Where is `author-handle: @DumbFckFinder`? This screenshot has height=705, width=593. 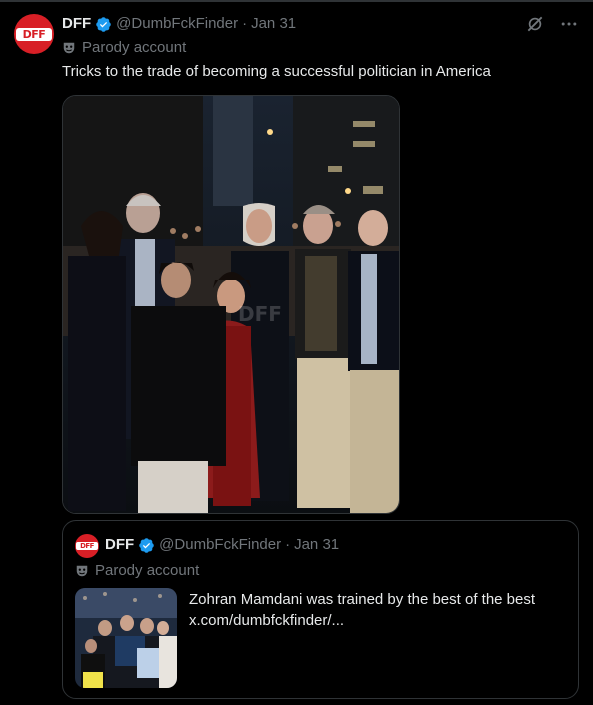
author-handle: @DumbFckFinder is located at coordinates (177, 24).